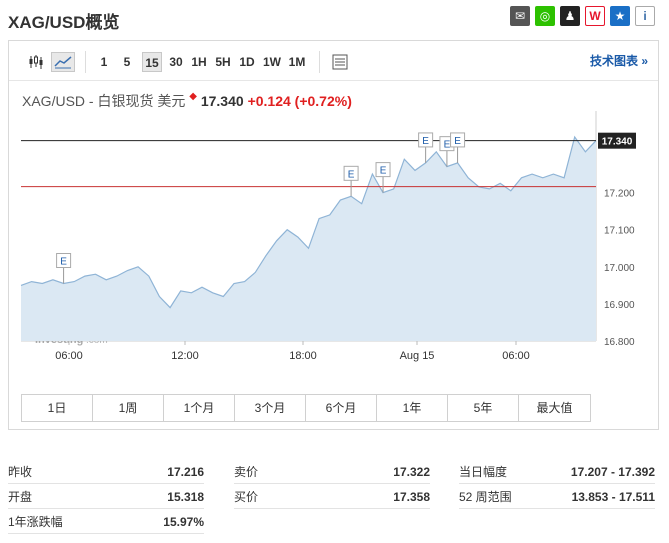 This screenshot has height=543, width=669. I want to click on last-price: 17.340, so click(222, 101).